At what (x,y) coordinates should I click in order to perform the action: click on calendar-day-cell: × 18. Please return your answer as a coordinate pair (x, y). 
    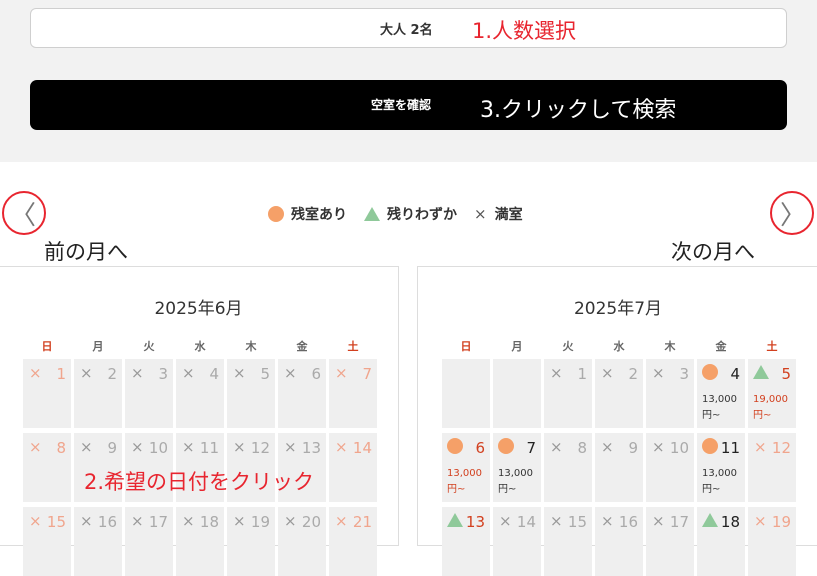
    Looking at the image, I should click on (200, 541).